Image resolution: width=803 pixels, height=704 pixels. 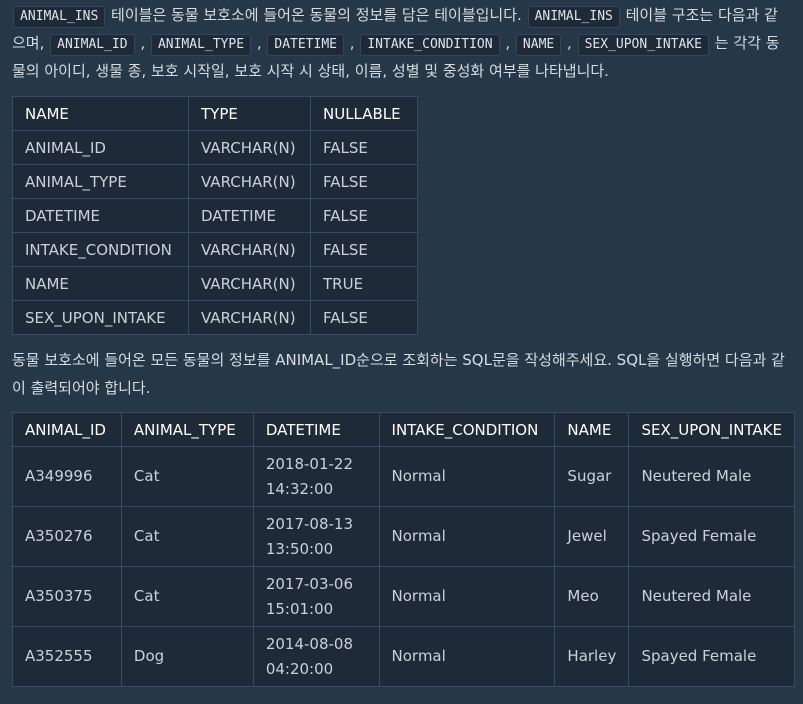 What do you see at coordinates (592, 656) in the screenshot?
I see `table-cell: Harley` at bounding box center [592, 656].